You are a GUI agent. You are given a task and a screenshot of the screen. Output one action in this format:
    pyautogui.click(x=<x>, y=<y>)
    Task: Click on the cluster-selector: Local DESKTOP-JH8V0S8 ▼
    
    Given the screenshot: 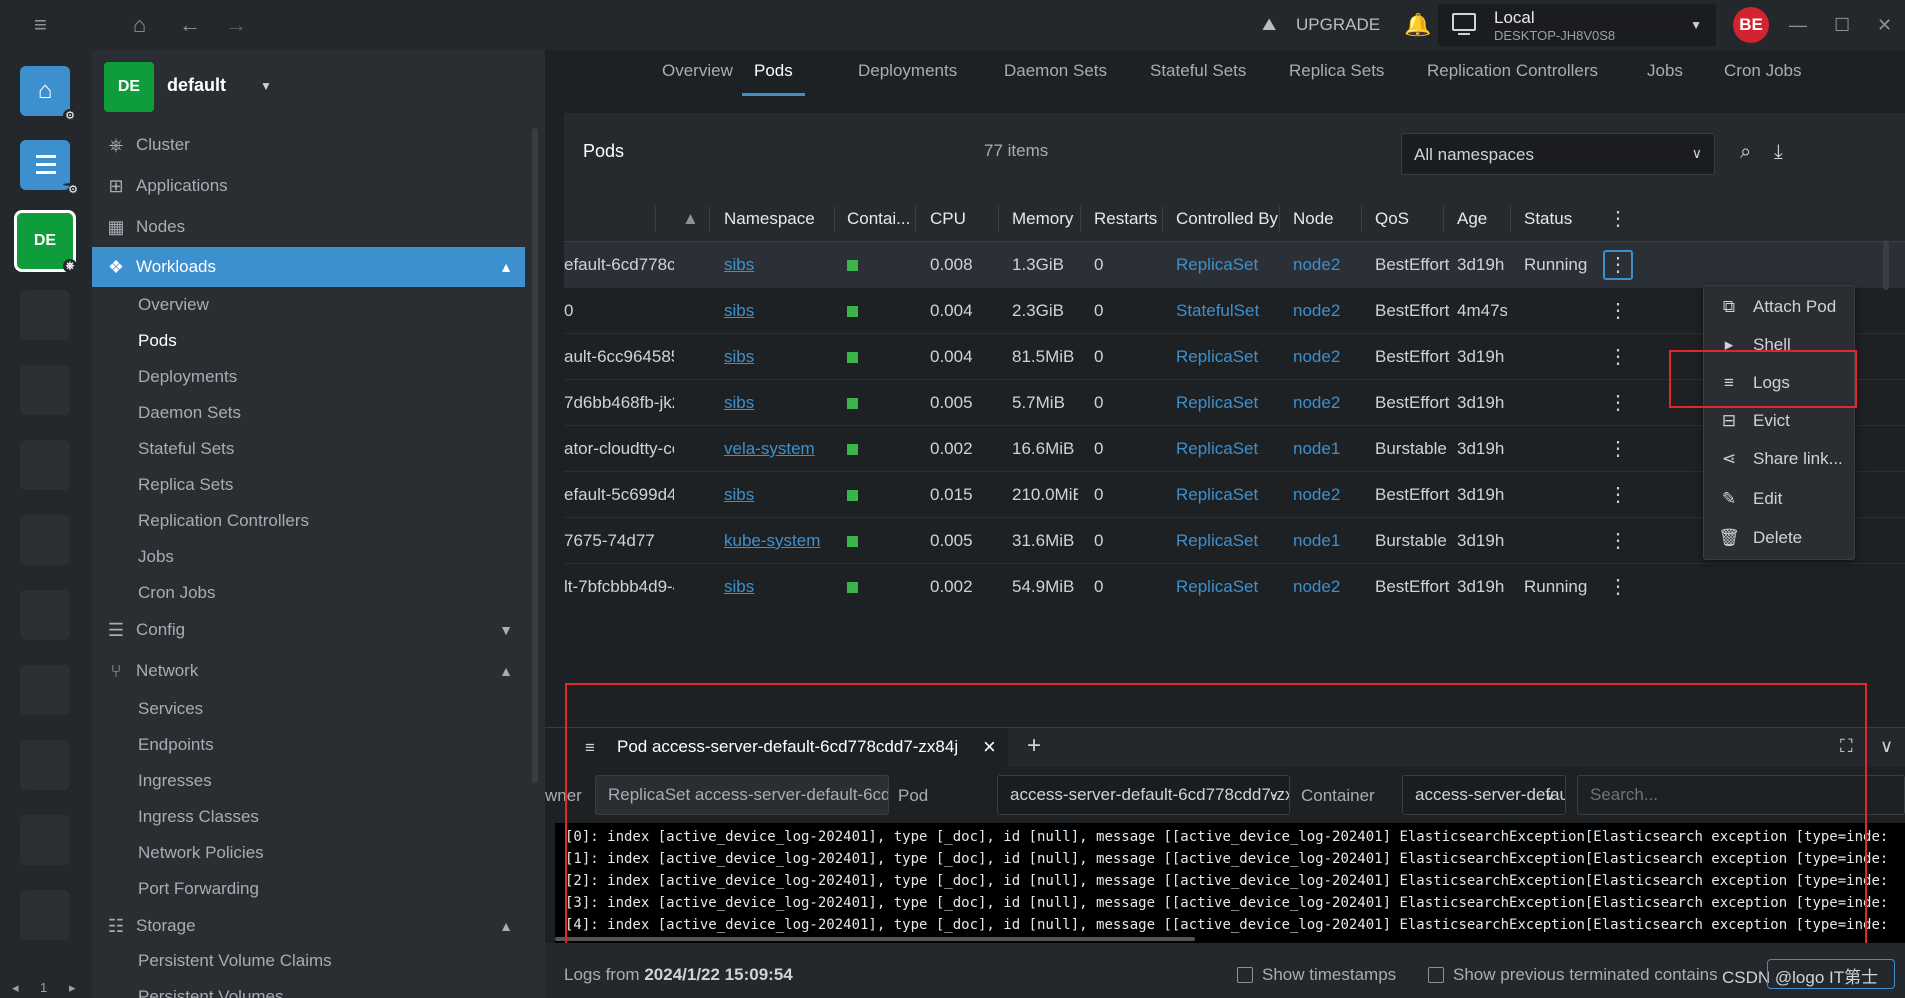 What is the action you would take?
    pyautogui.click(x=1577, y=25)
    